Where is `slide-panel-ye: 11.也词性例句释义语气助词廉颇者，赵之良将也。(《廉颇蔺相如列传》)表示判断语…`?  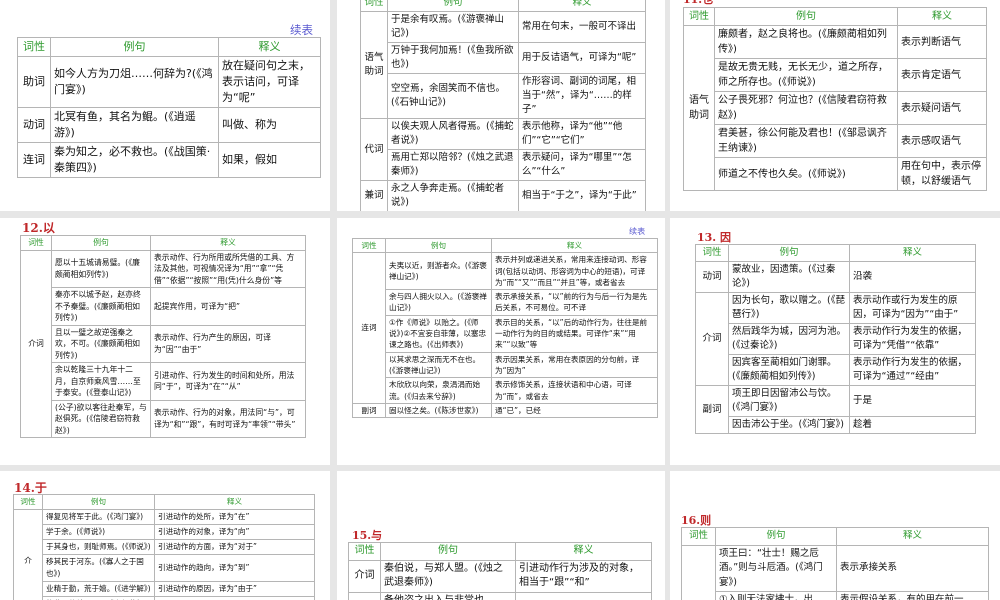
slide-panel-ye: 11.也词性例句释义语气助词廉颇者，赵之良将也。(《廉颇蔺相如列传》)表示判断语… is located at coordinates (835, 105).